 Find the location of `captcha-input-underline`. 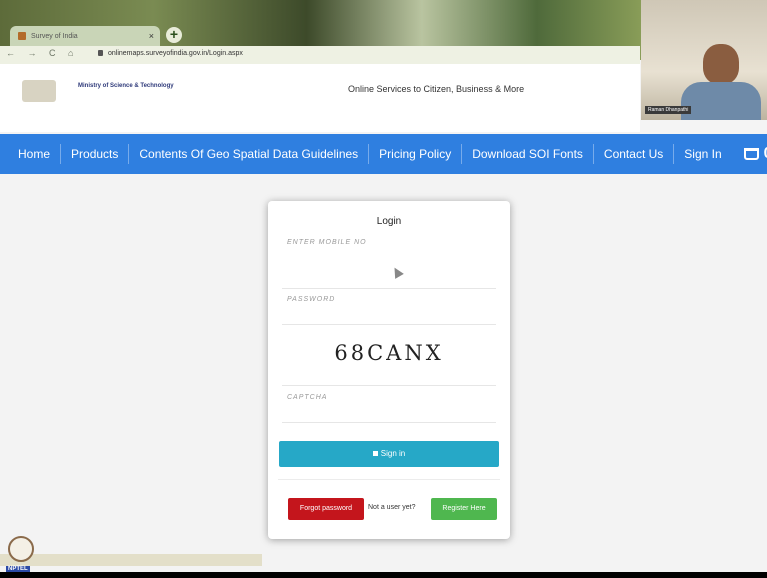

captcha-input-underline is located at coordinates (389, 422).